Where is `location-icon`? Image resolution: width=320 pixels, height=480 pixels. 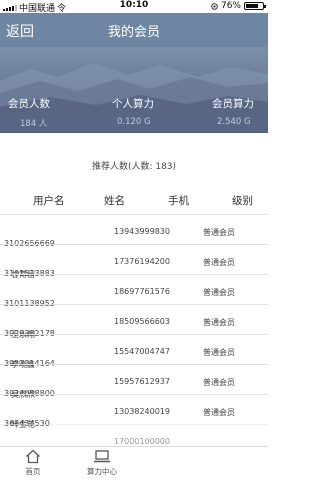
location-icon is located at coordinates (214, 6).